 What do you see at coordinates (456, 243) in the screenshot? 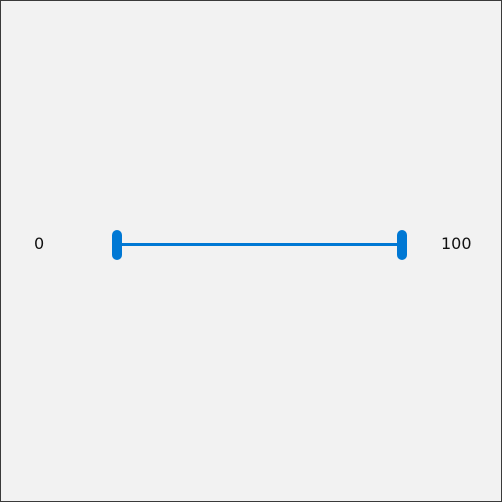
I see `maximum-label: 100` at bounding box center [456, 243].